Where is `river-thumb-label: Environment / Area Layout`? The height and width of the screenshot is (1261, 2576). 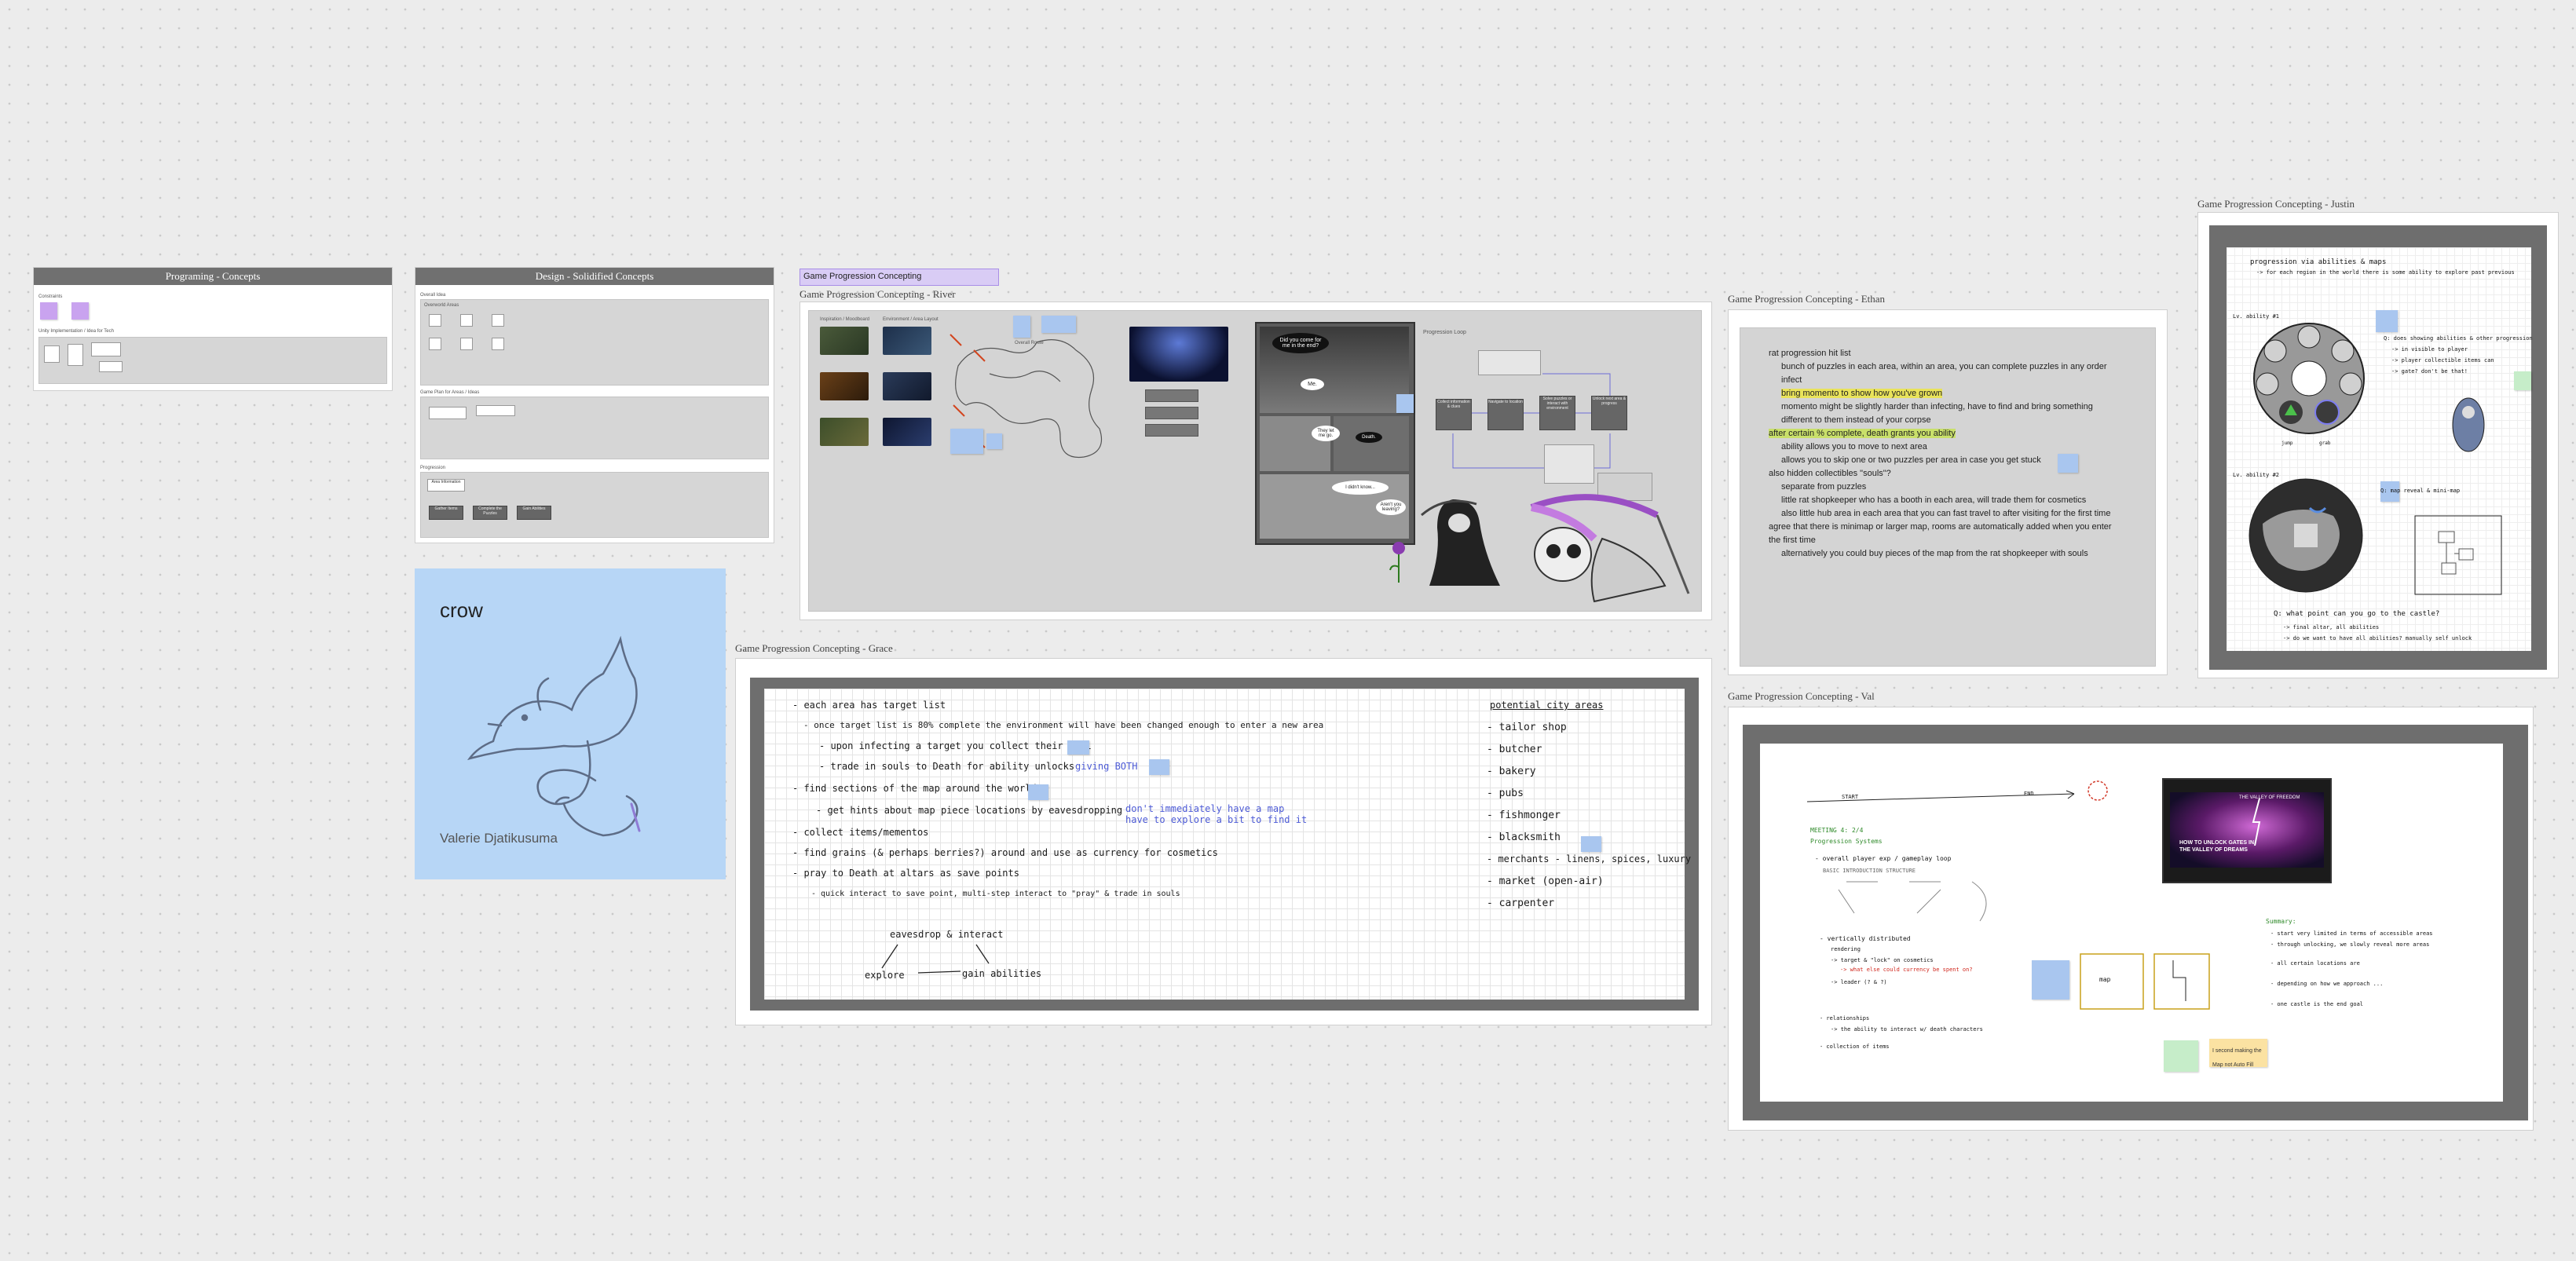
river-thumb-label: Environment / Area Layout is located at coordinates (911, 319).